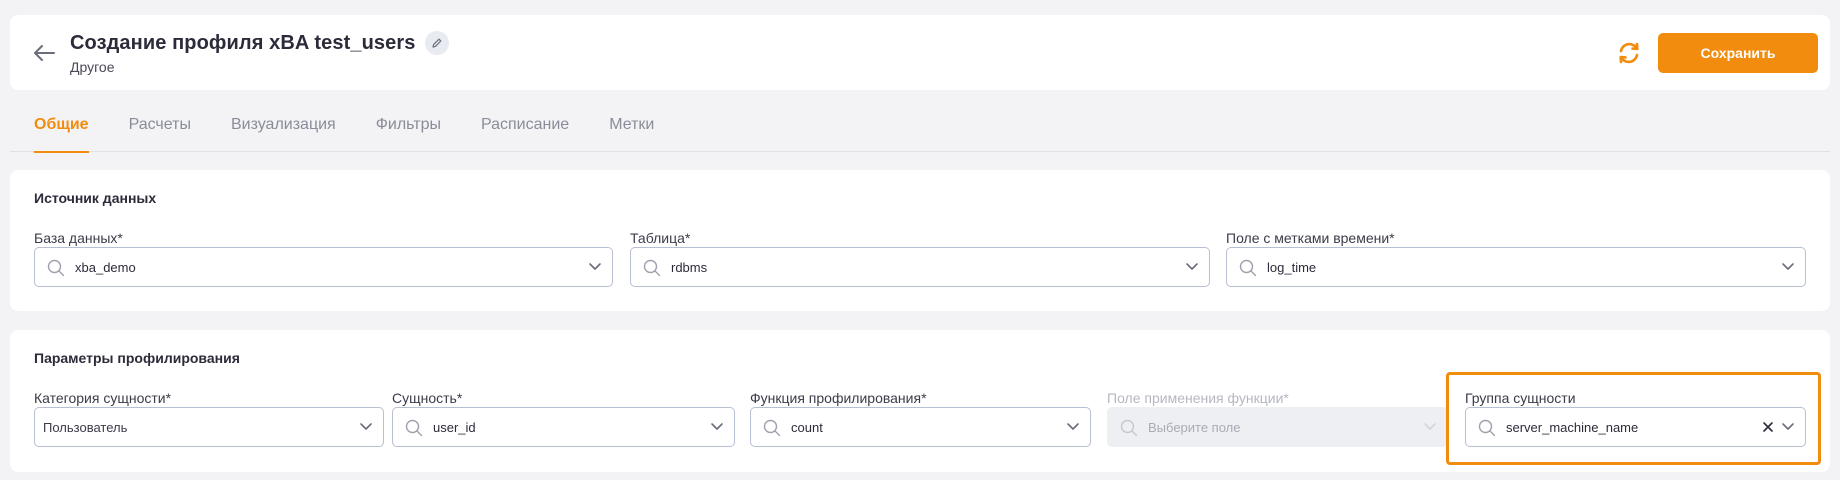 The width and height of the screenshot is (1840, 480). I want to click on entity-group-label: Группа сущности, so click(1520, 398).